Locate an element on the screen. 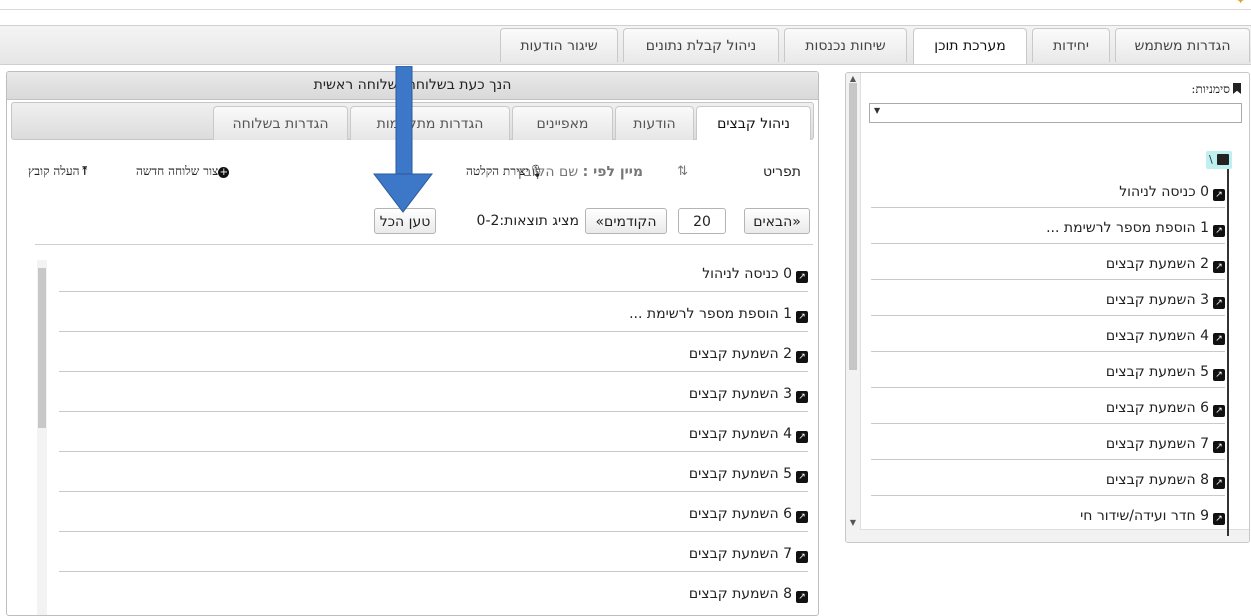 This screenshot has height=616, width=1251. results-text: מציג תוצאות:0-2 is located at coordinates (527, 221).